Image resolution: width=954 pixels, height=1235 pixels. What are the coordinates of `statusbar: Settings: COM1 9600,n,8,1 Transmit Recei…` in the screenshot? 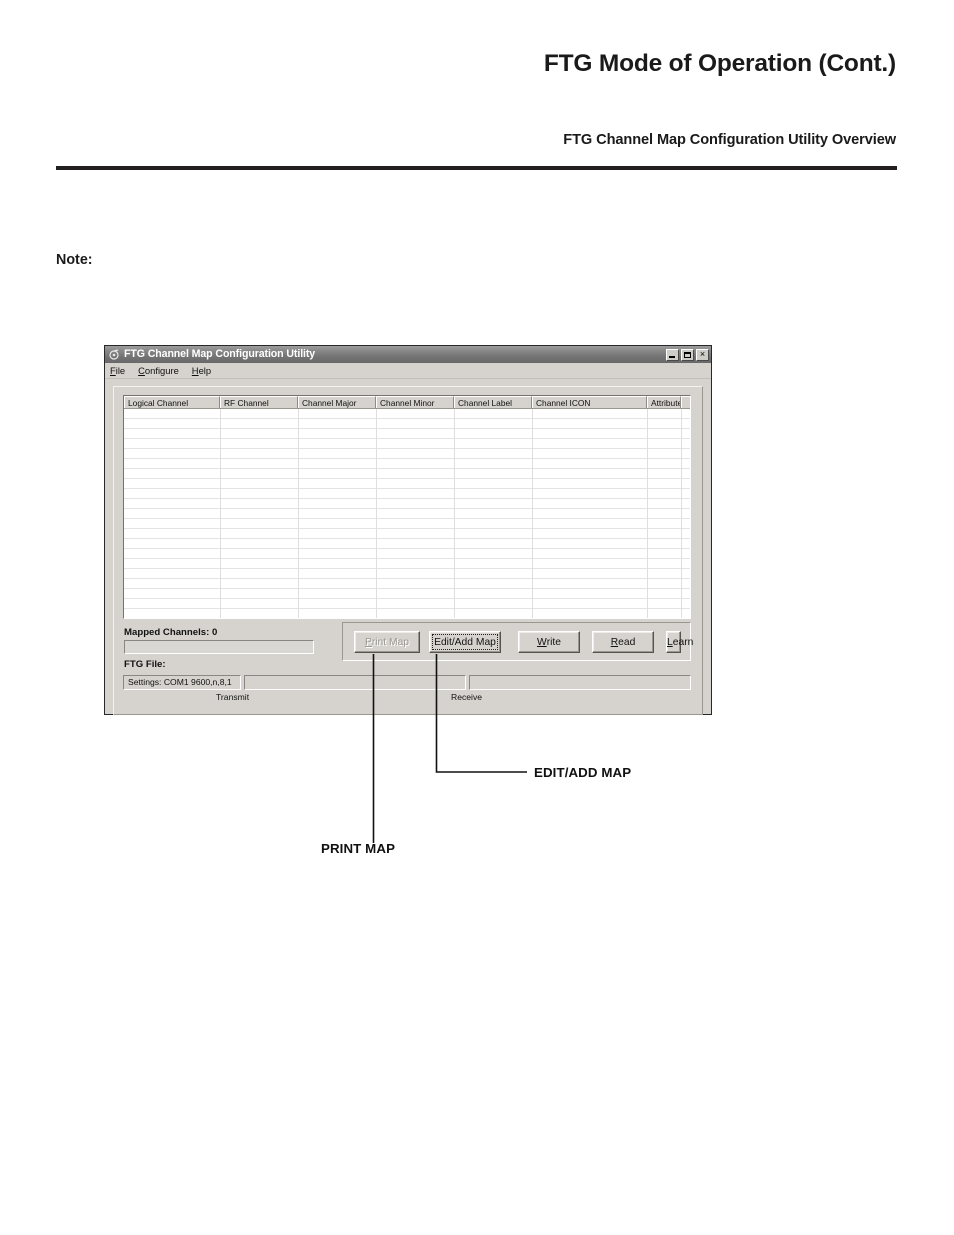 It's located at (407, 690).